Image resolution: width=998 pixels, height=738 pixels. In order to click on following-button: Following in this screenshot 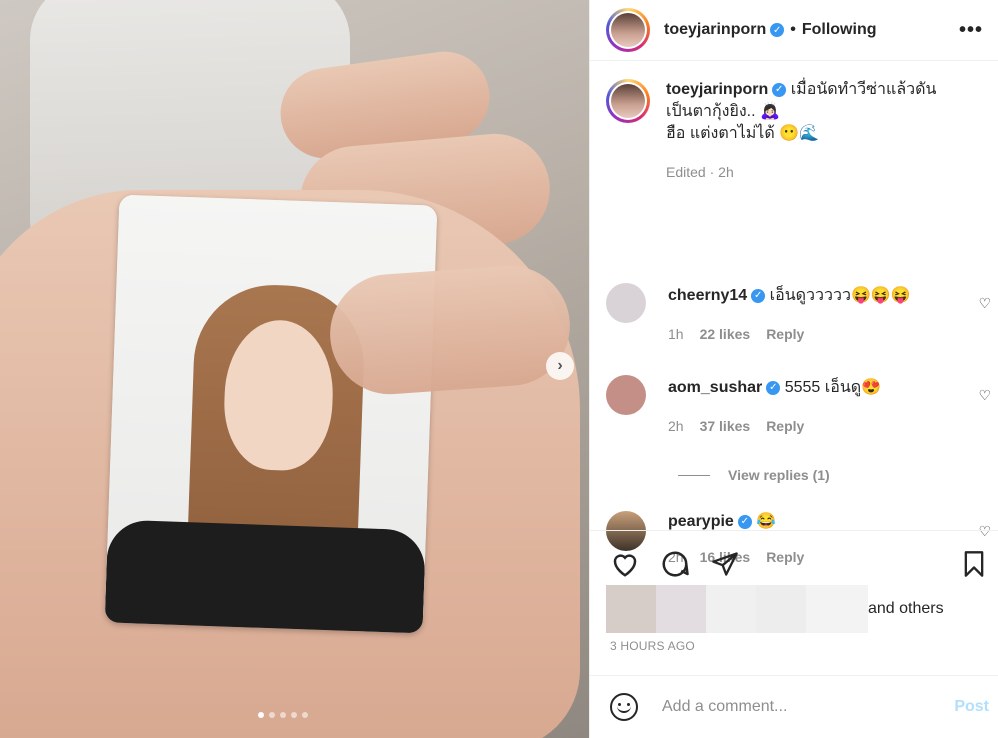, I will do `click(839, 30)`.